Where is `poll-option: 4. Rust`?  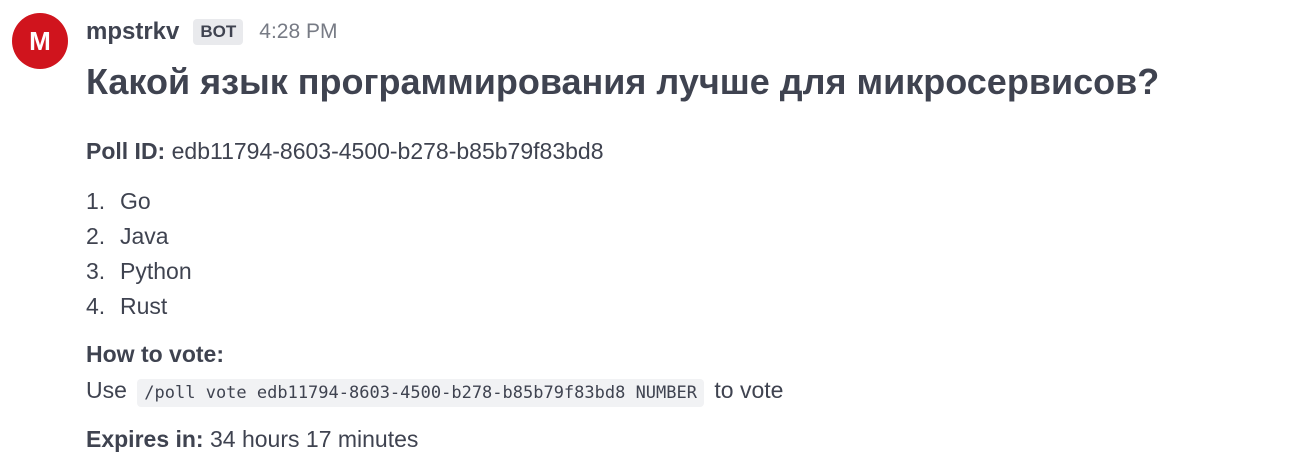
poll-option: 4. Rust is located at coordinates (139, 306).